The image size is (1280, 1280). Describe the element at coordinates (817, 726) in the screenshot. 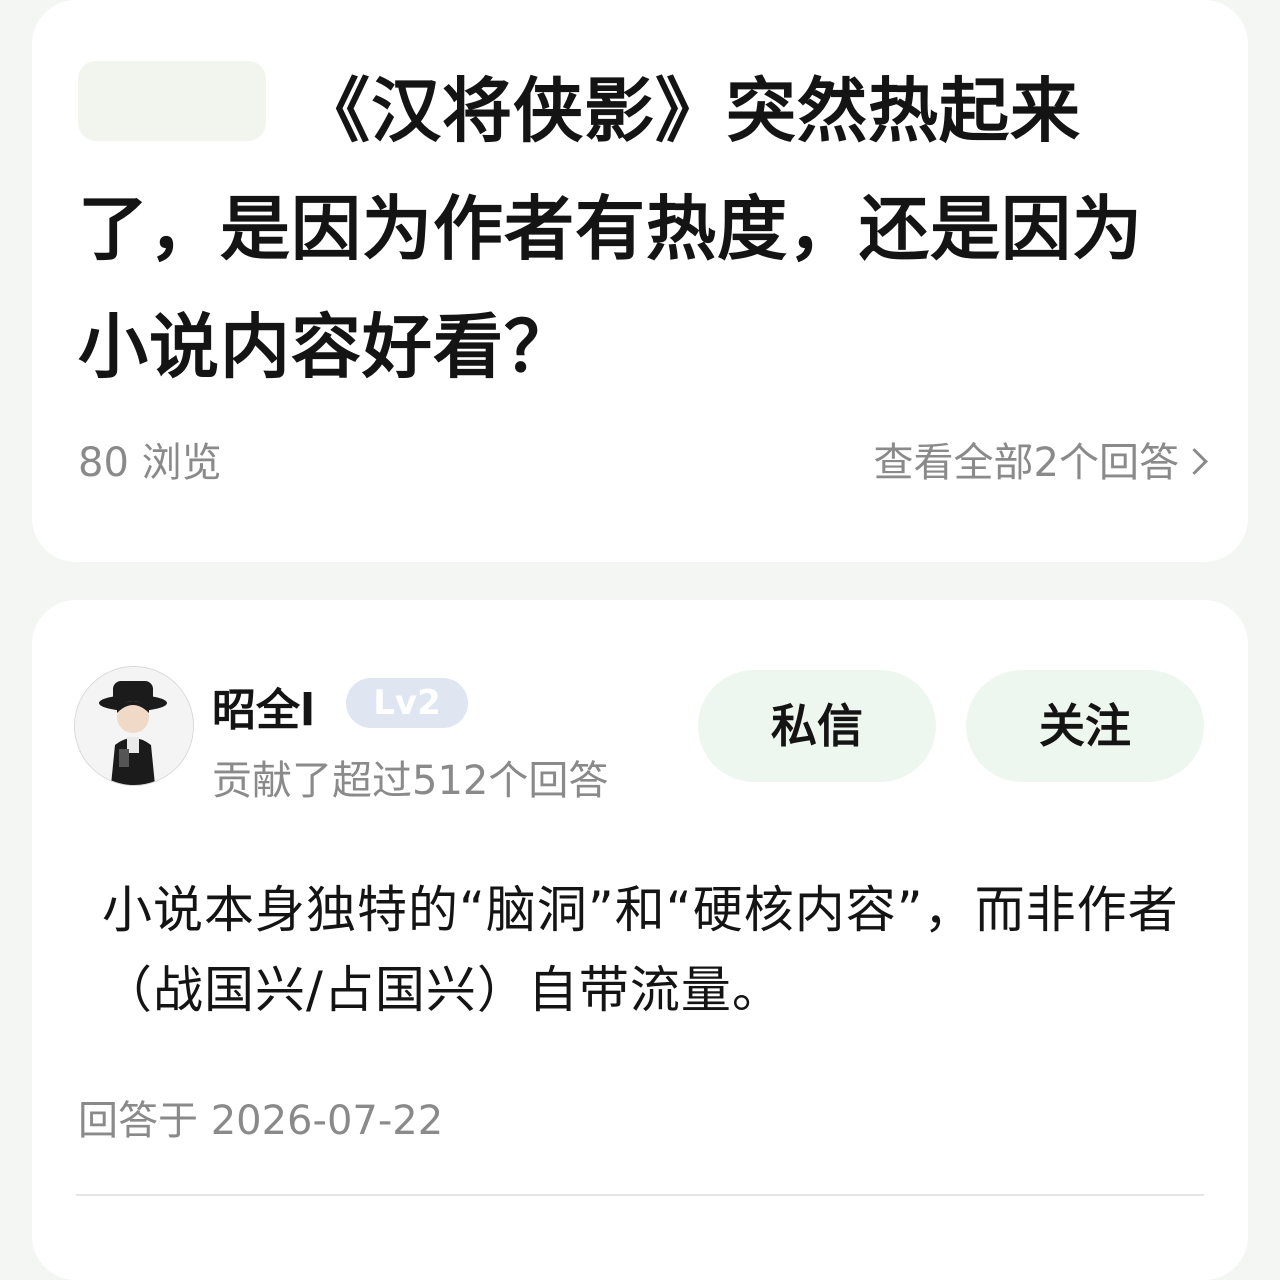

I see `private-message-button: 私信` at that location.